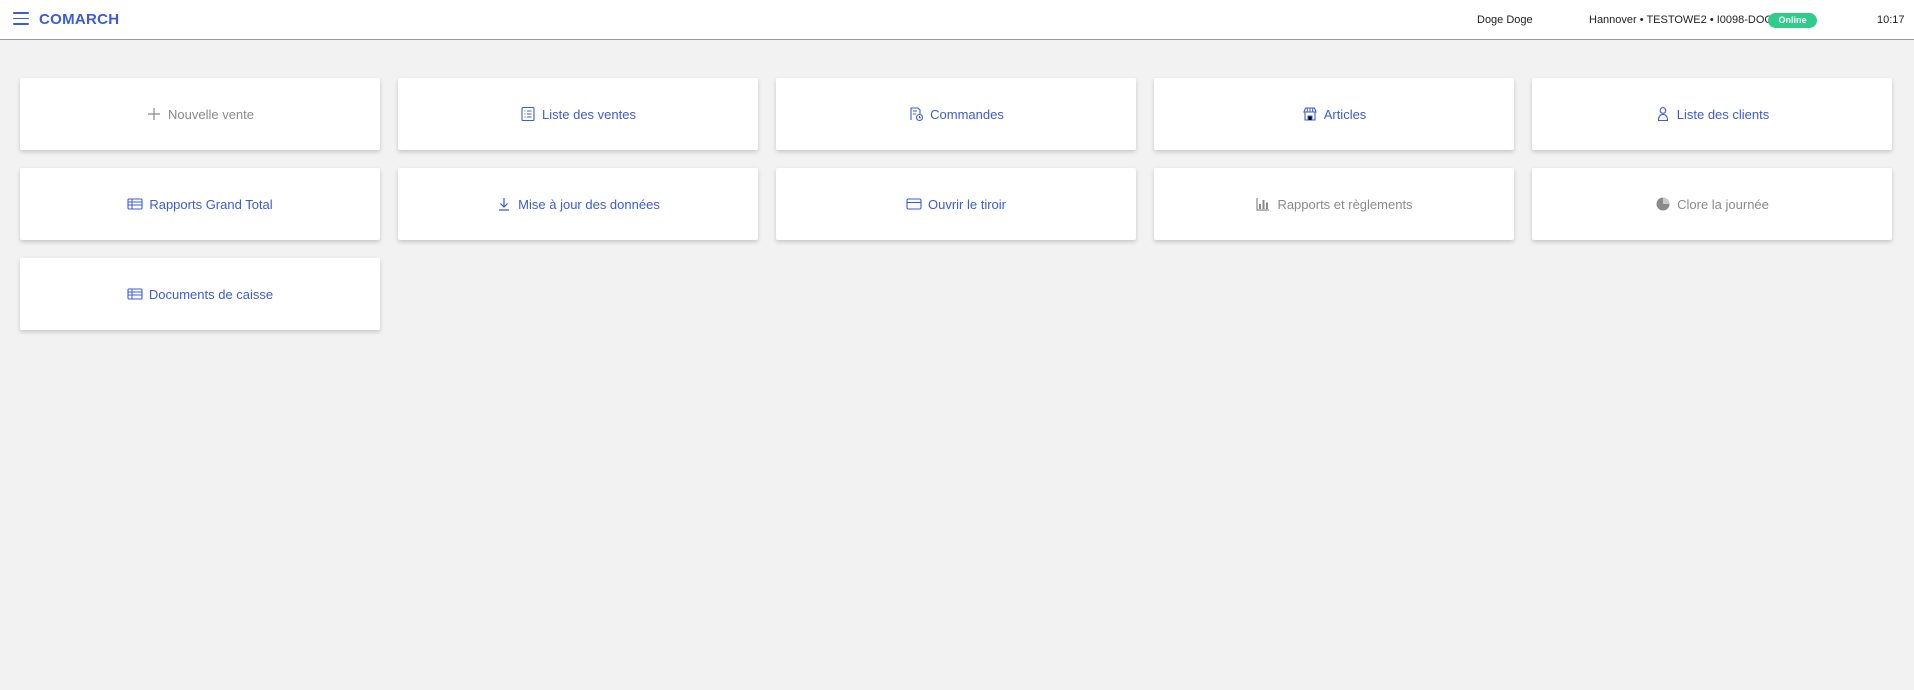  Describe the element at coordinates (211, 114) in the screenshot. I see `tile-label: Nouvelle vente` at that location.